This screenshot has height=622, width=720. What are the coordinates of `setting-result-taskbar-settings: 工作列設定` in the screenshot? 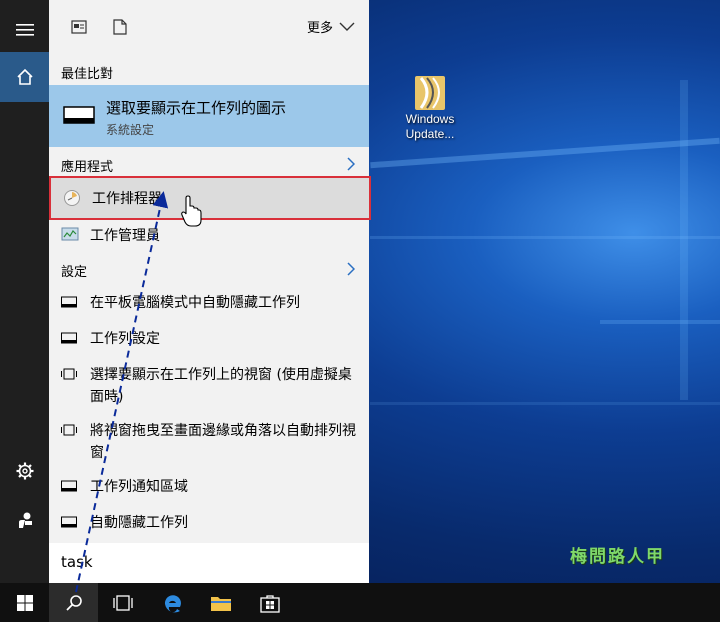 It's located at (209, 339).